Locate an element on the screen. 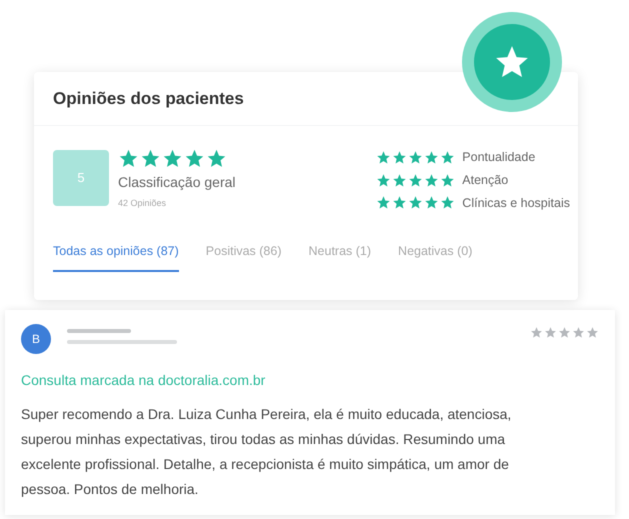  category-label: Atenção is located at coordinates (485, 180).